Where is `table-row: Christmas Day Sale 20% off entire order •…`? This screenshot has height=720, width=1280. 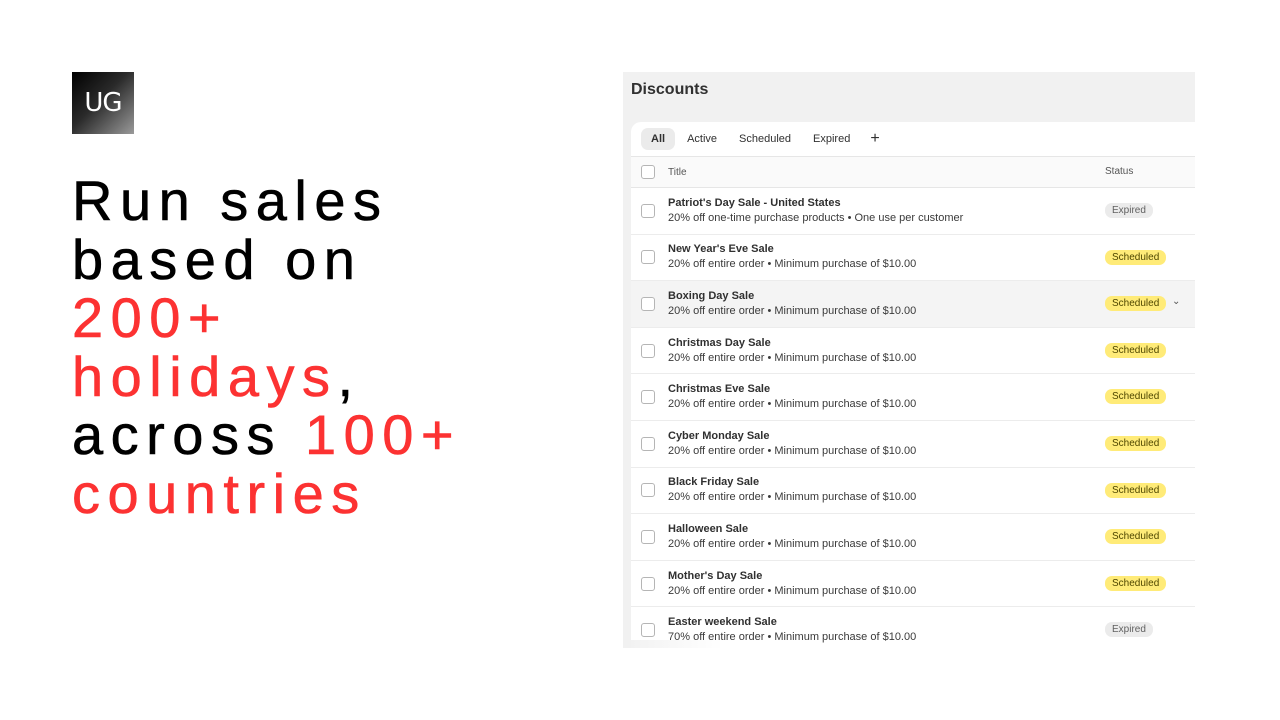 table-row: Christmas Day Sale 20% off entire order •… is located at coordinates (913, 351).